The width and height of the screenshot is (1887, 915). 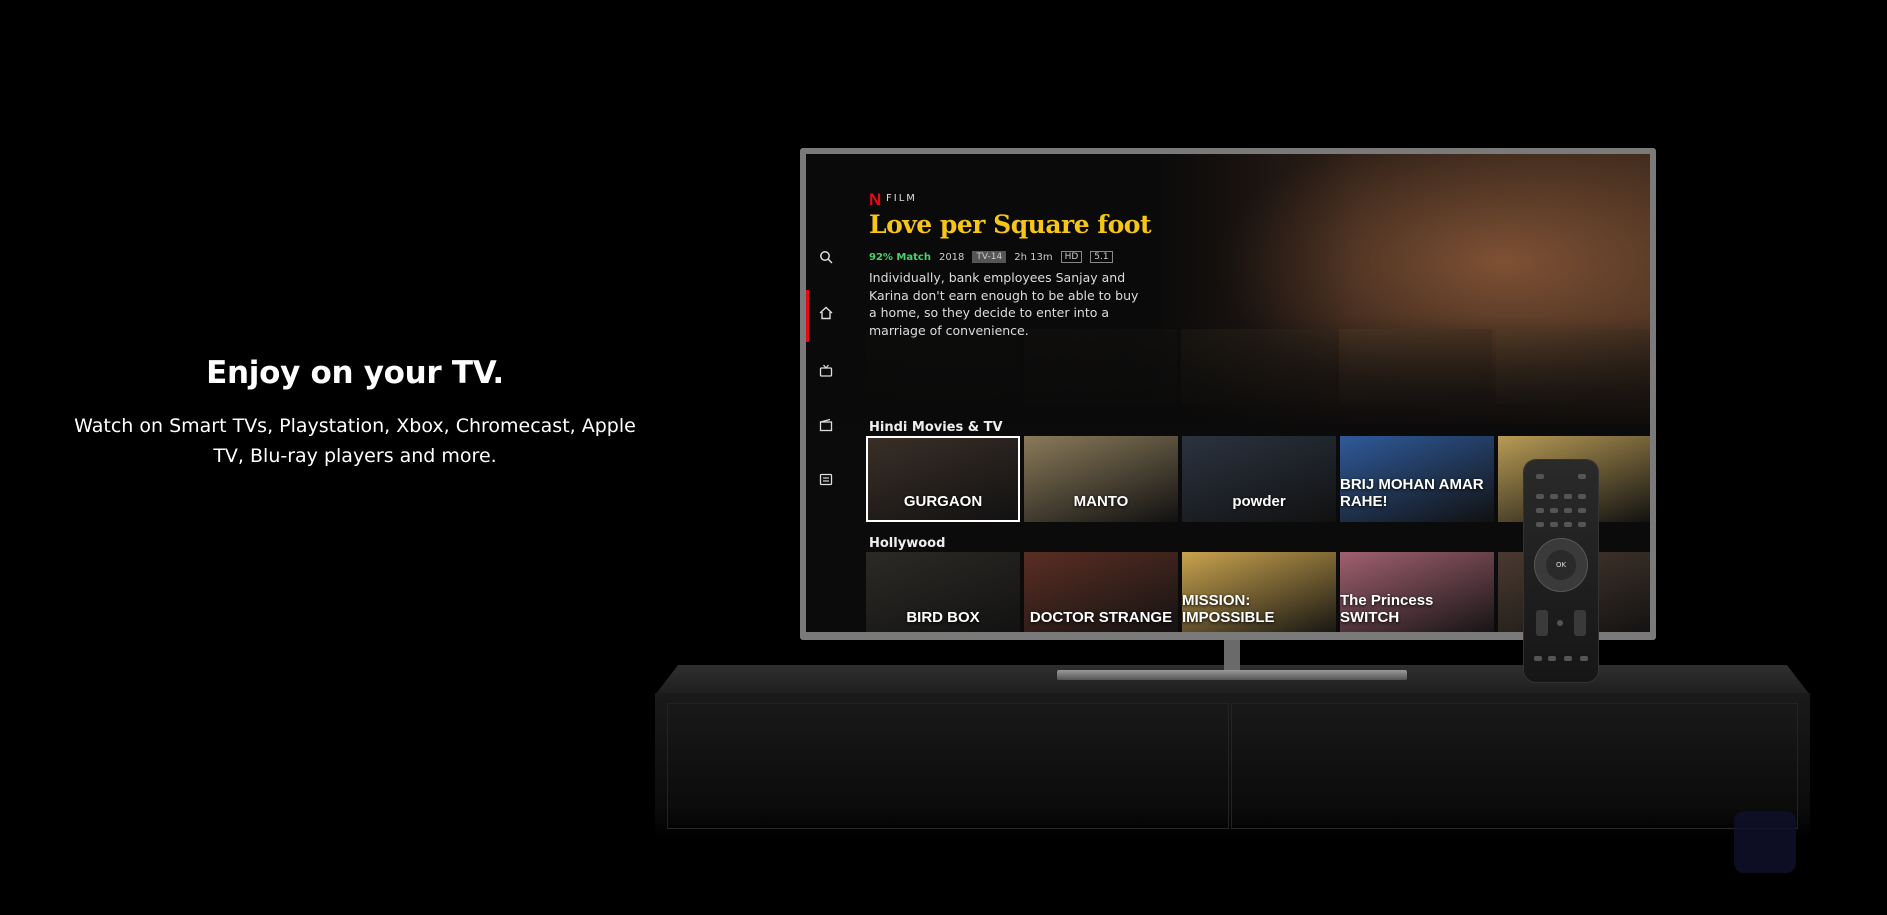 I want to click on tv-stand, so click(x=1232, y=752).